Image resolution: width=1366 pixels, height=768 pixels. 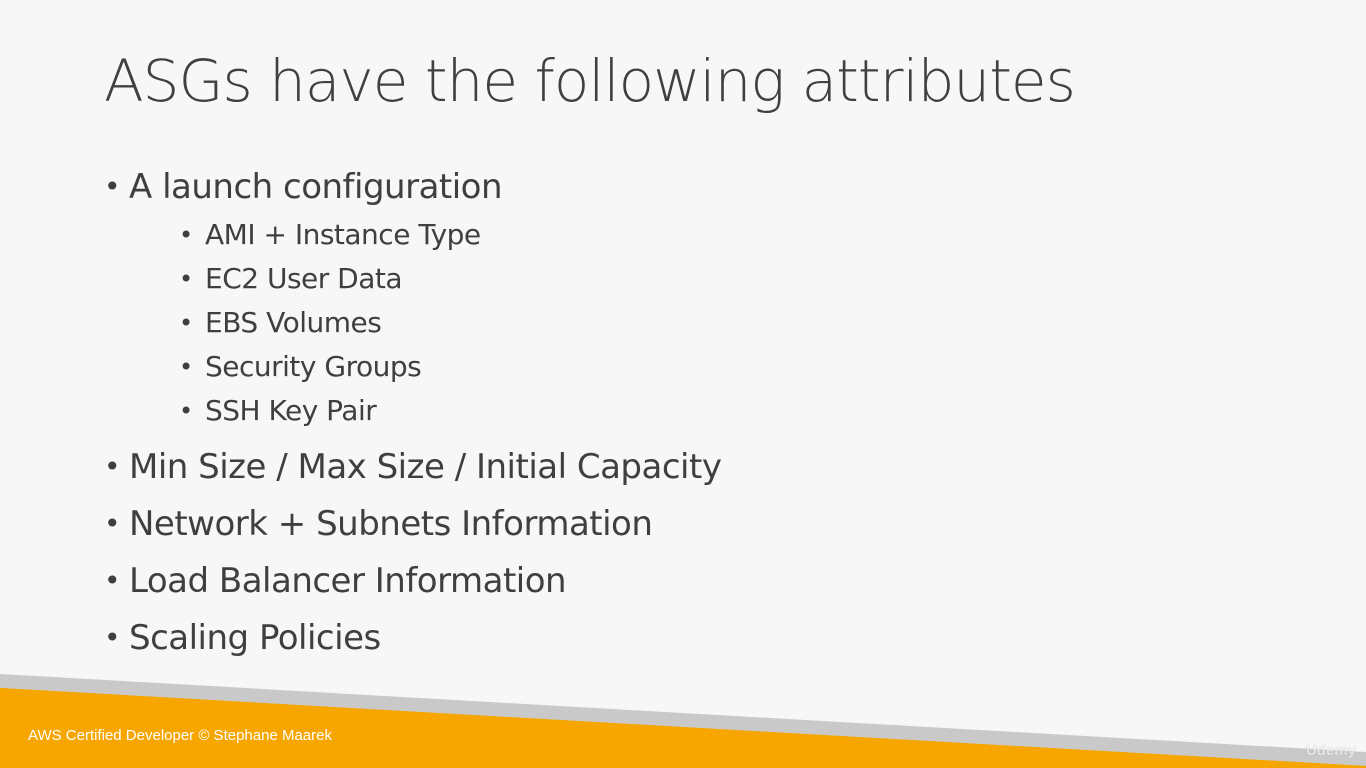 What do you see at coordinates (1330, 750) in the screenshot?
I see `udemy-watermark: Udemy` at bounding box center [1330, 750].